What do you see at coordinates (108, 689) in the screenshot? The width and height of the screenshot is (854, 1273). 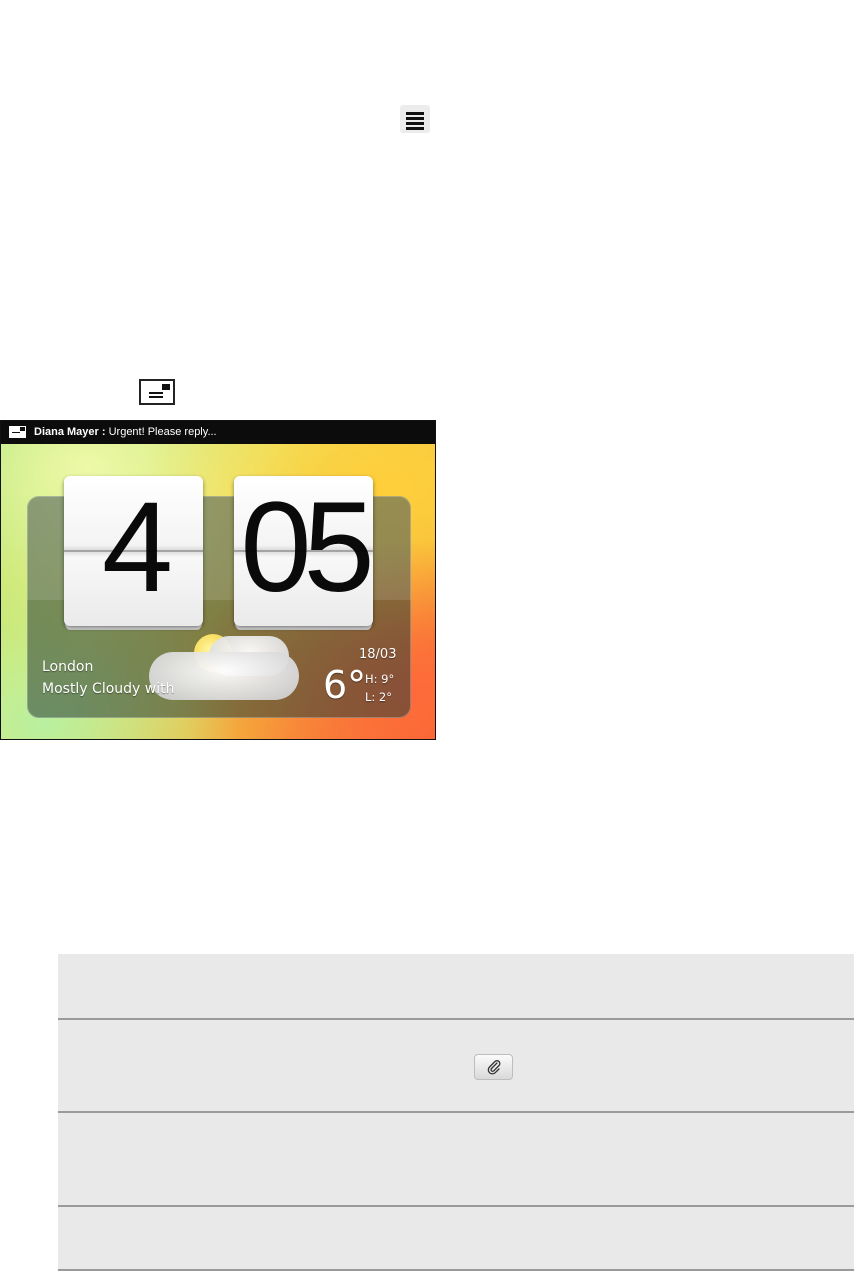 I see `weather-condition: Mostly Cloudy with` at bounding box center [108, 689].